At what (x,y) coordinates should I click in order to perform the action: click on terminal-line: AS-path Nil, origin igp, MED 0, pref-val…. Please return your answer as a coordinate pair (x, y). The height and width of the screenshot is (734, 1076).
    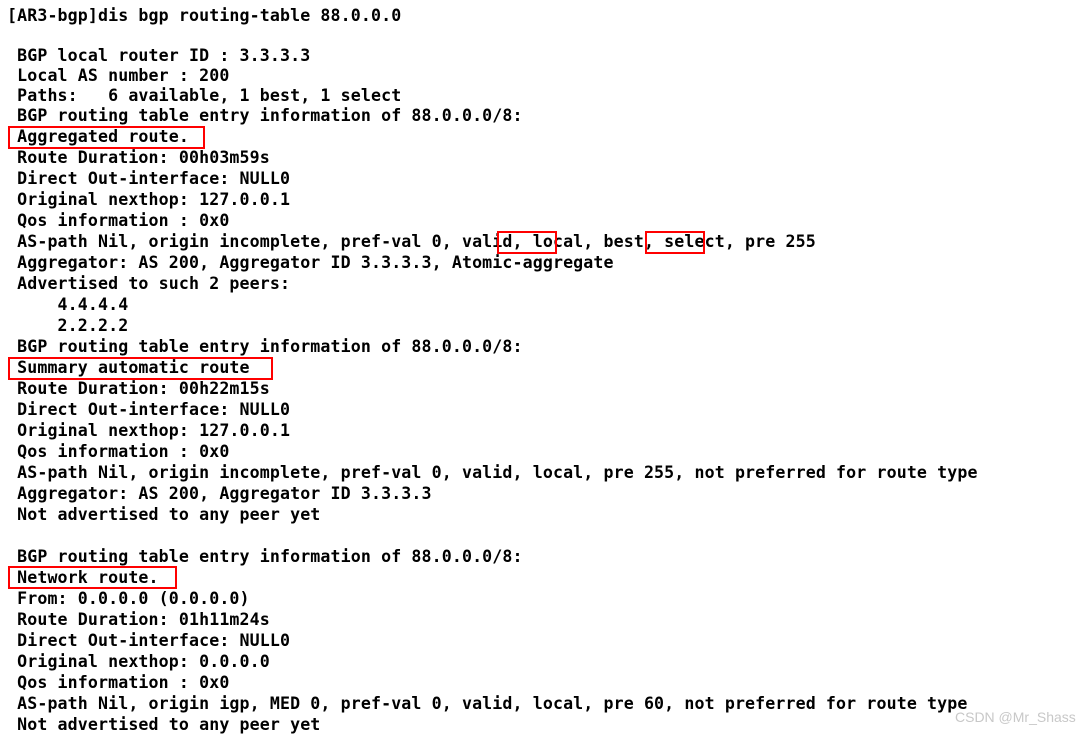
    Looking at the image, I should click on (487, 703).